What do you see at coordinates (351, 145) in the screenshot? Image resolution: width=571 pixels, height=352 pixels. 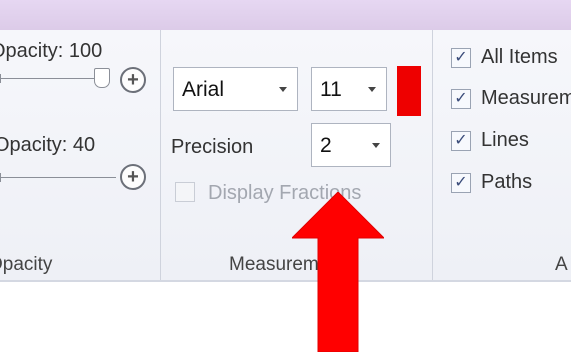 I see `precision-combo: 2` at bounding box center [351, 145].